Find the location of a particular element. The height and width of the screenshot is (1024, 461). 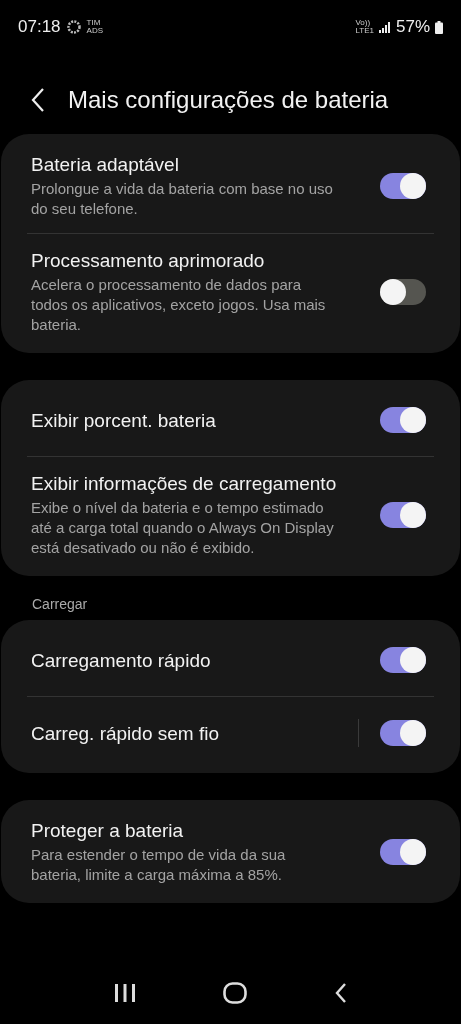

setting-title: Proteger a bateria is located at coordinates (108, 831).